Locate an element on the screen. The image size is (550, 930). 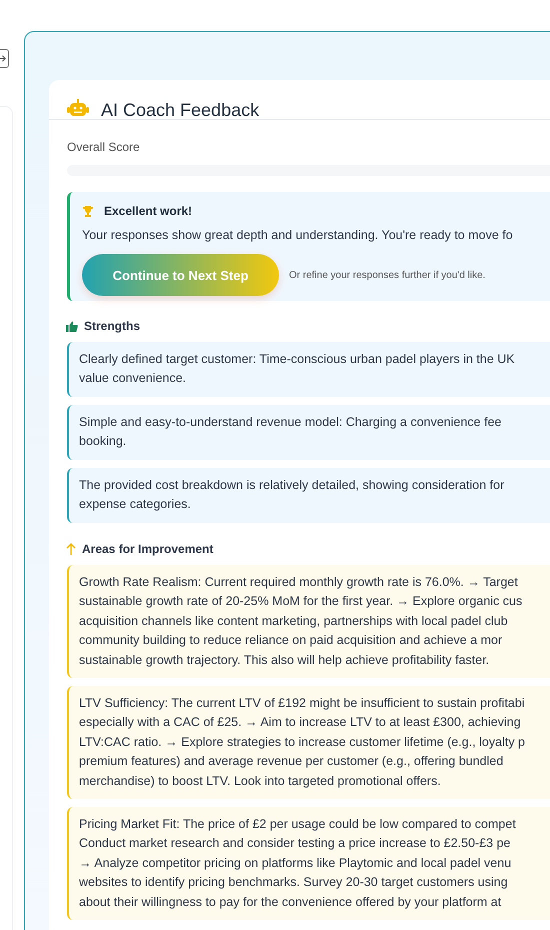
text-line: about their willingness to pay for the convenience offered by your platform at is located at coordinates (290, 902).